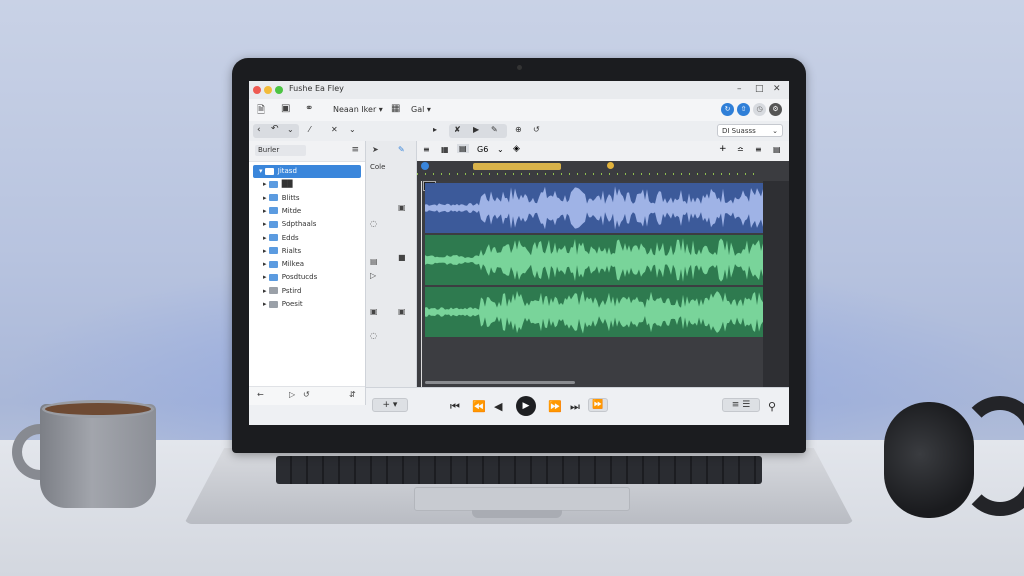 The height and width of the screenshot is (576, 1024). I want to click on share-icon: ⇧, so click(743, 109).